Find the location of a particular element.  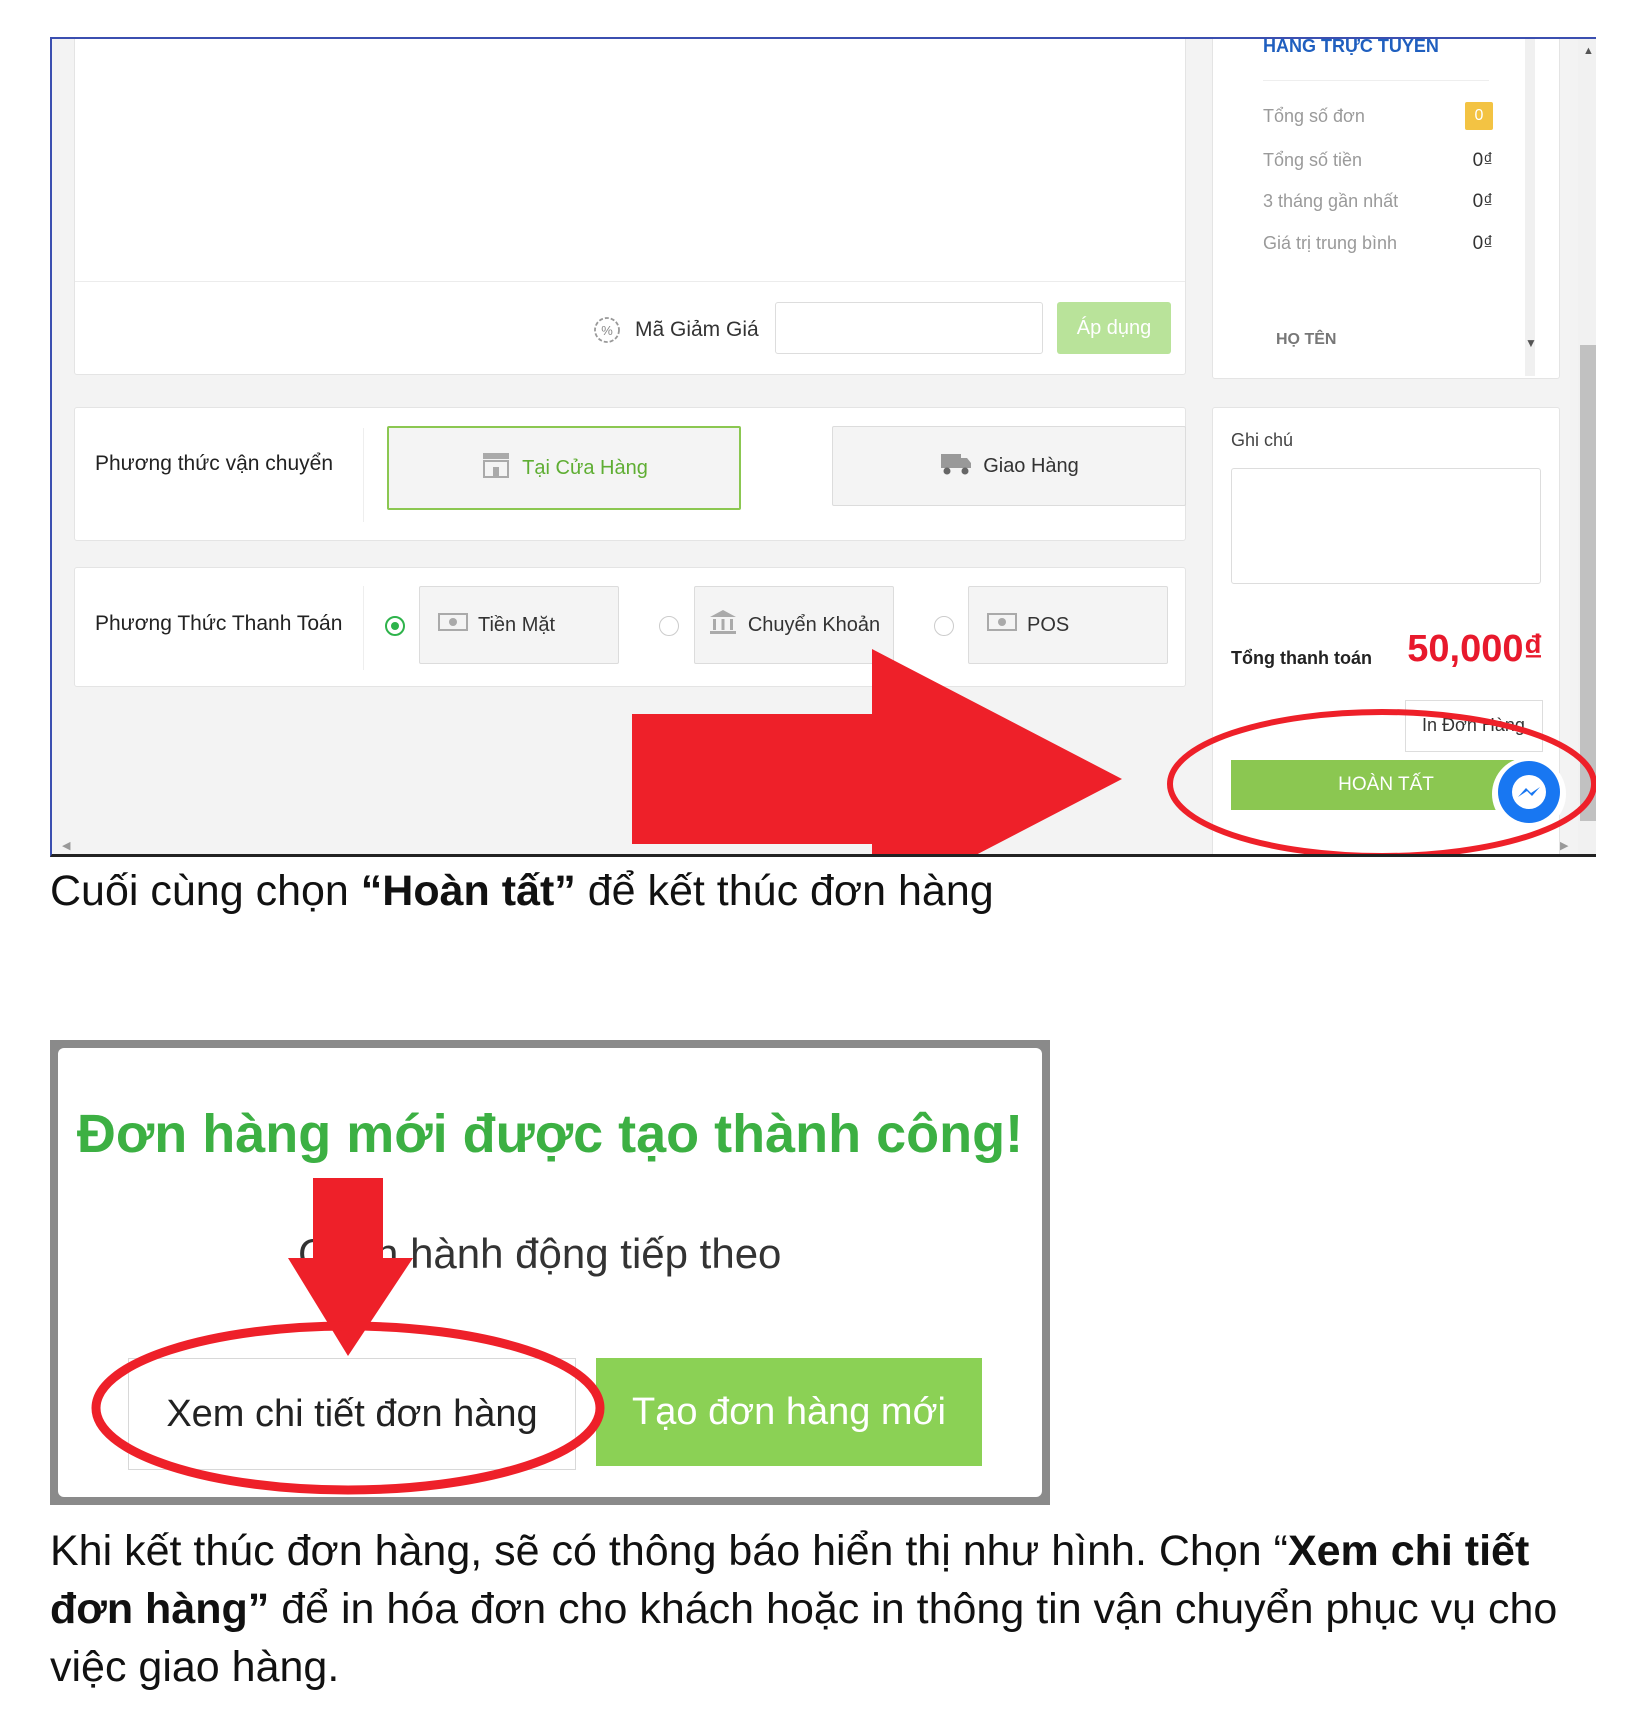

pay-pos-label: POS is located at coordinates (1048, 624).